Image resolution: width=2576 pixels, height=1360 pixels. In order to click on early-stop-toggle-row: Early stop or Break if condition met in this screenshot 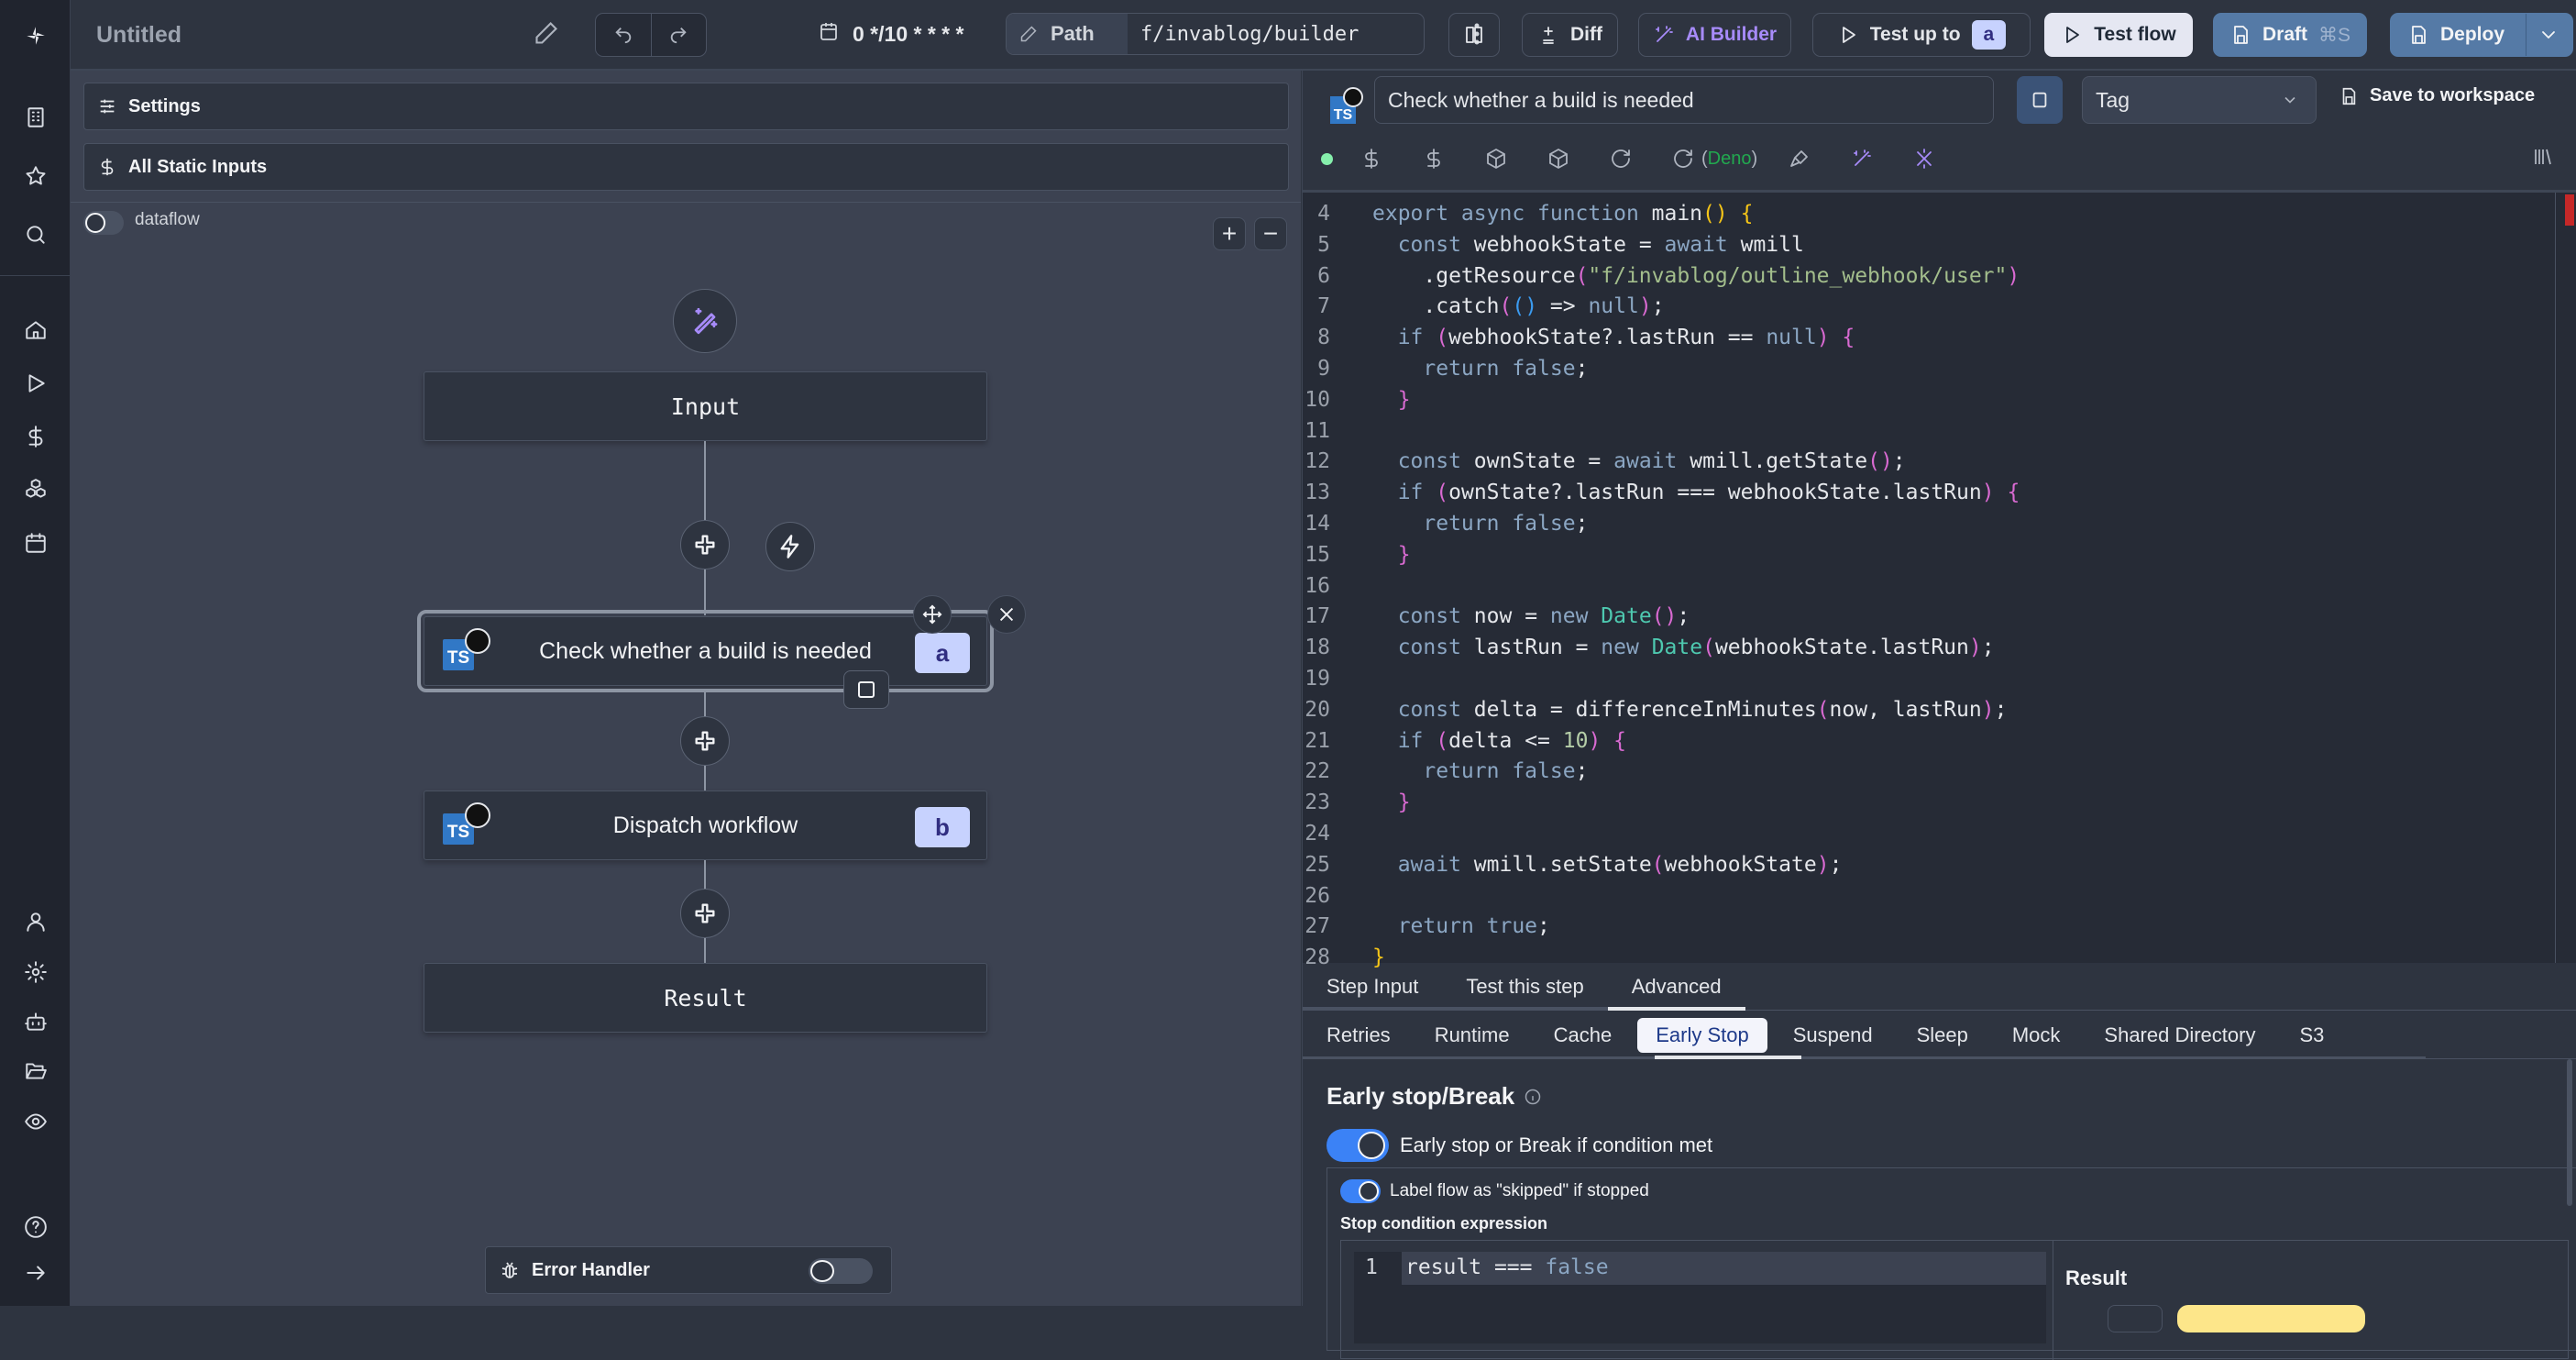, I will do `click(1520, 1145)`.